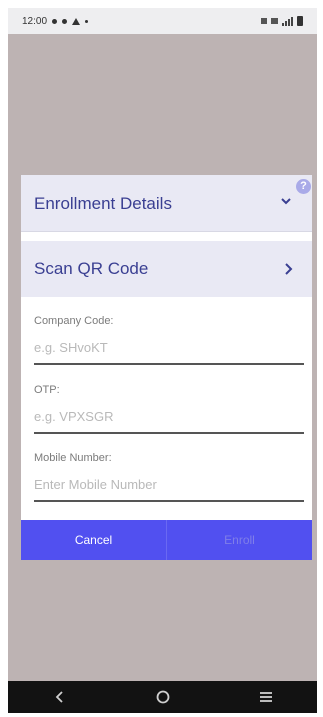 The width and height of the screenshot is (323, 717). What do you see at coordinates (264, 21) in the screenshot?
I see `vibrate-status-icon` at bounding box center [264, 21].